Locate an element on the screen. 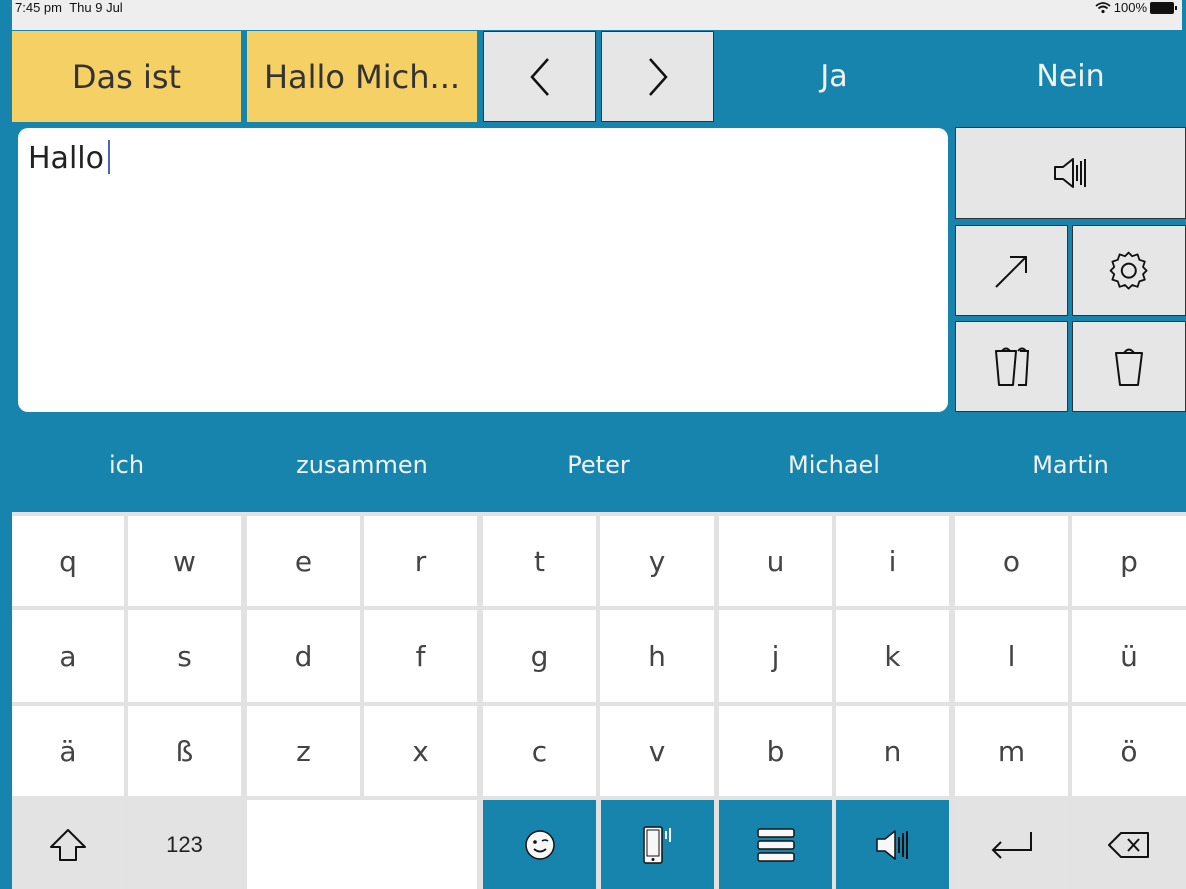 The height and width of the screenshot is (889, 1186). key-l: l is located at coordinates (1011, 656).